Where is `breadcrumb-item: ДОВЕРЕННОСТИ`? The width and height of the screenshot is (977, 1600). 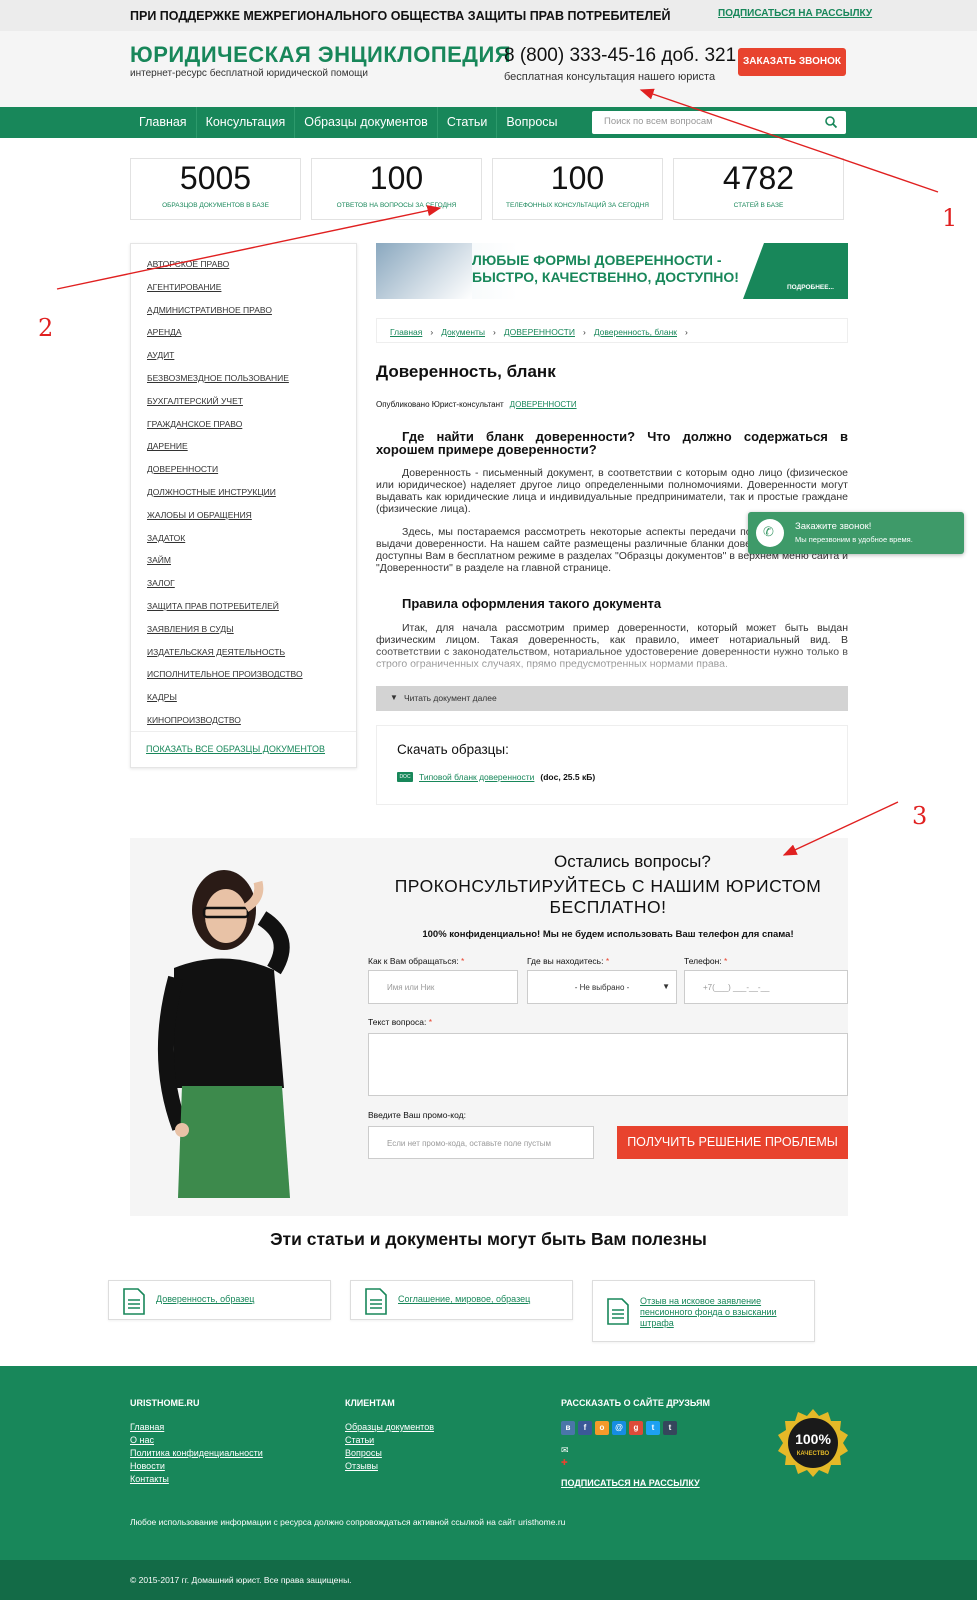 breadcrumb-item: ДОВЕРЕННОСТИ is located at coordinates (539, 332).